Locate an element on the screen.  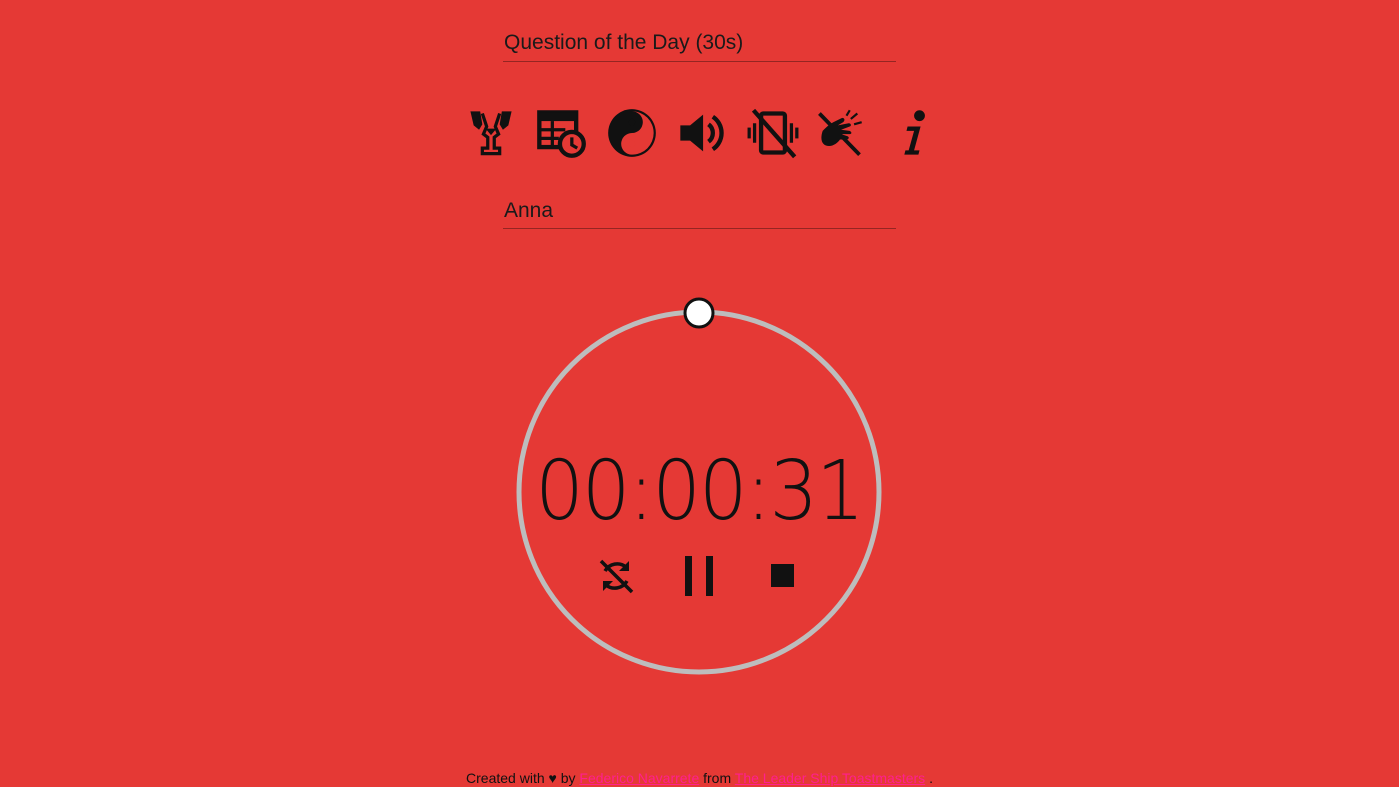
speech-type-value: Question of the Day (30s) is located at coordinates (624, 42).